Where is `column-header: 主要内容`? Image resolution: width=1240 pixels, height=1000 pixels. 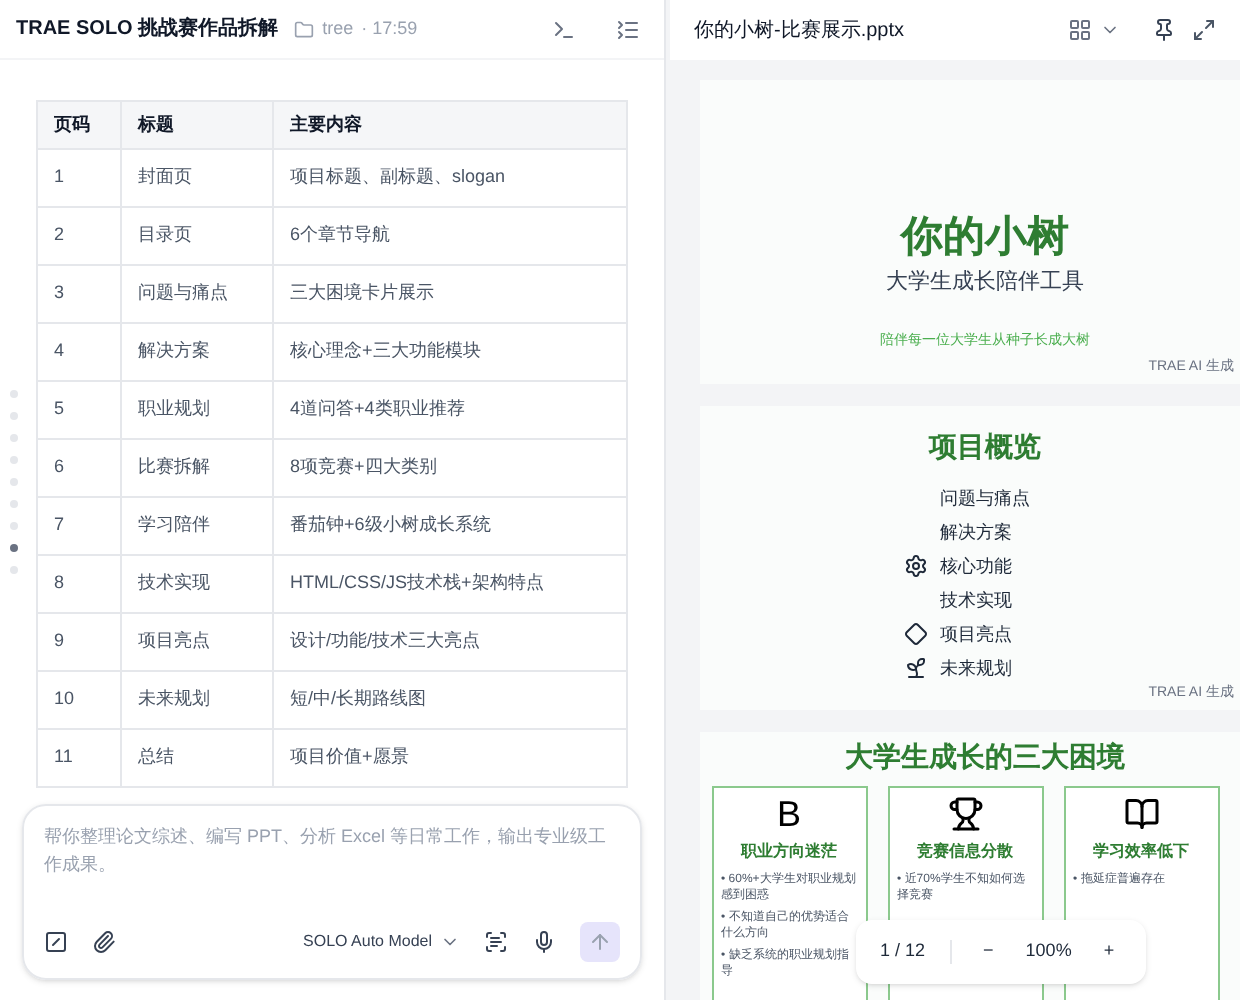 column-header: 主要内容 is located at coordinates (450, 125).